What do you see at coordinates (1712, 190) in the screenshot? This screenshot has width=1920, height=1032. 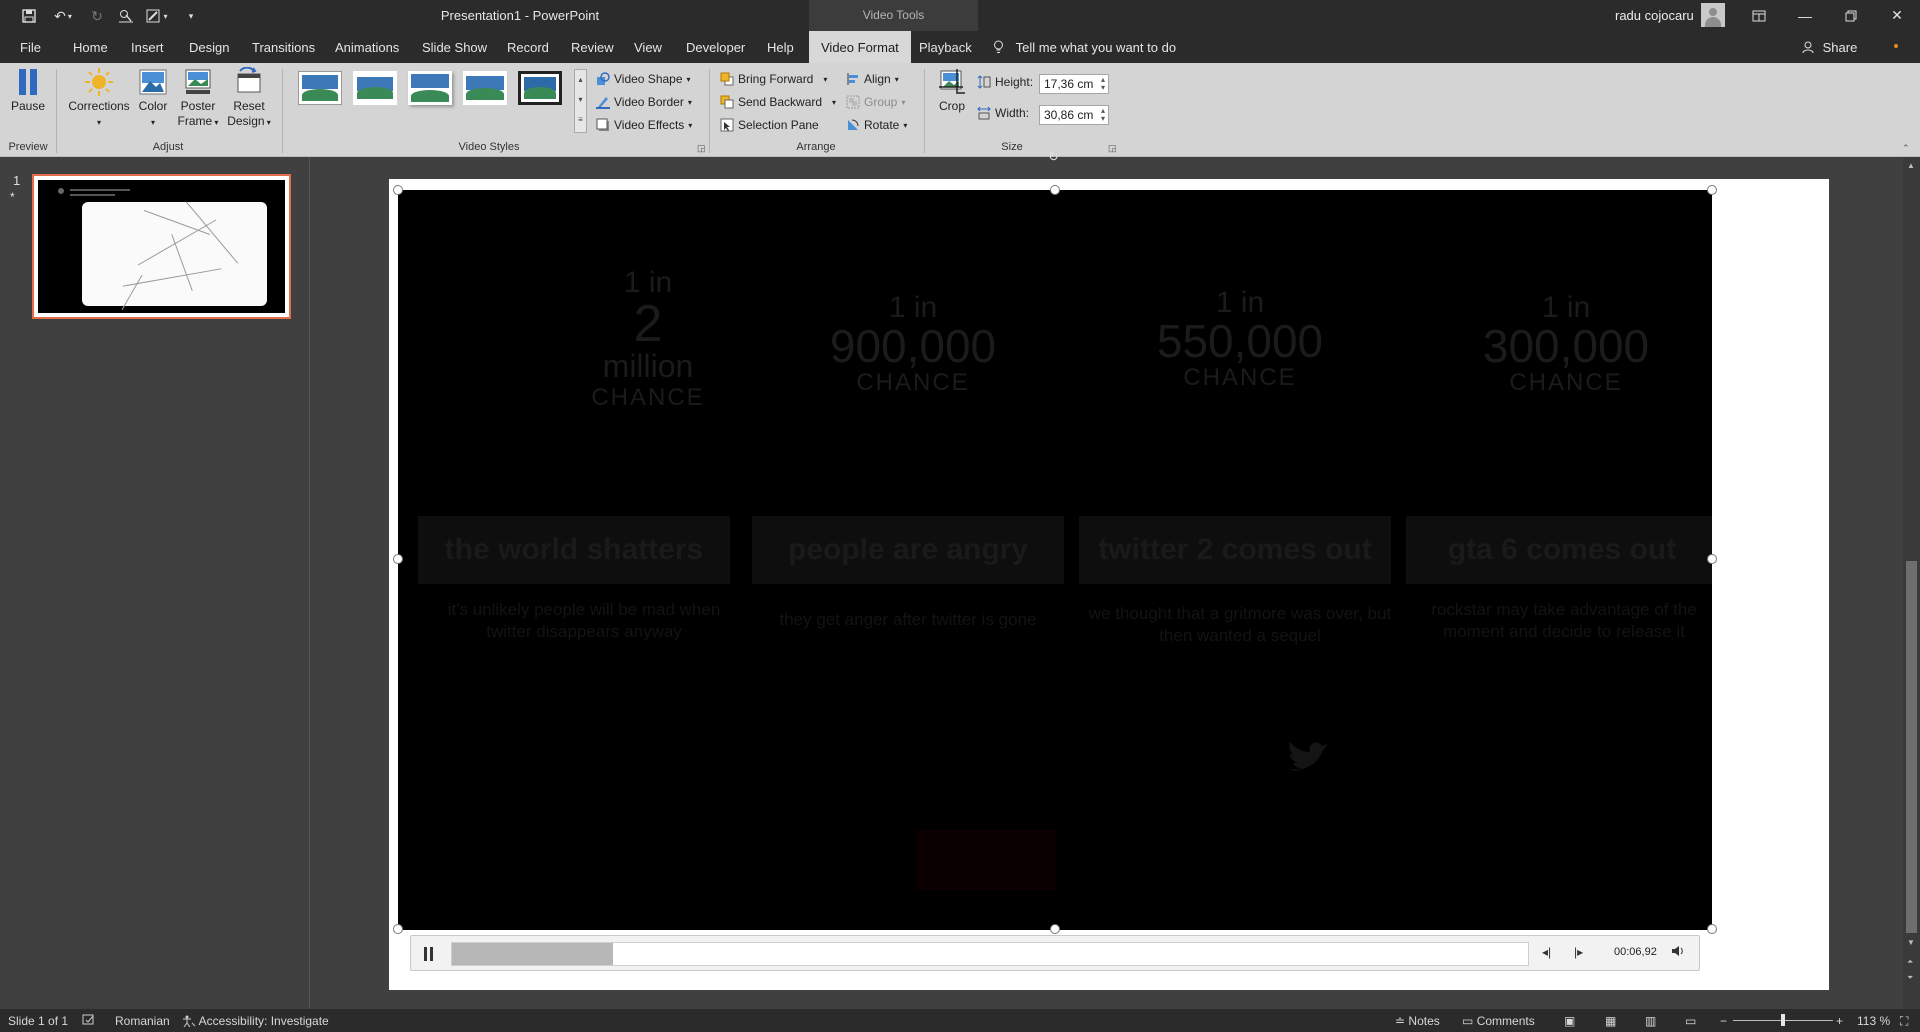 I see `resize-handle-top-right` at bounding box center [1712, 190].